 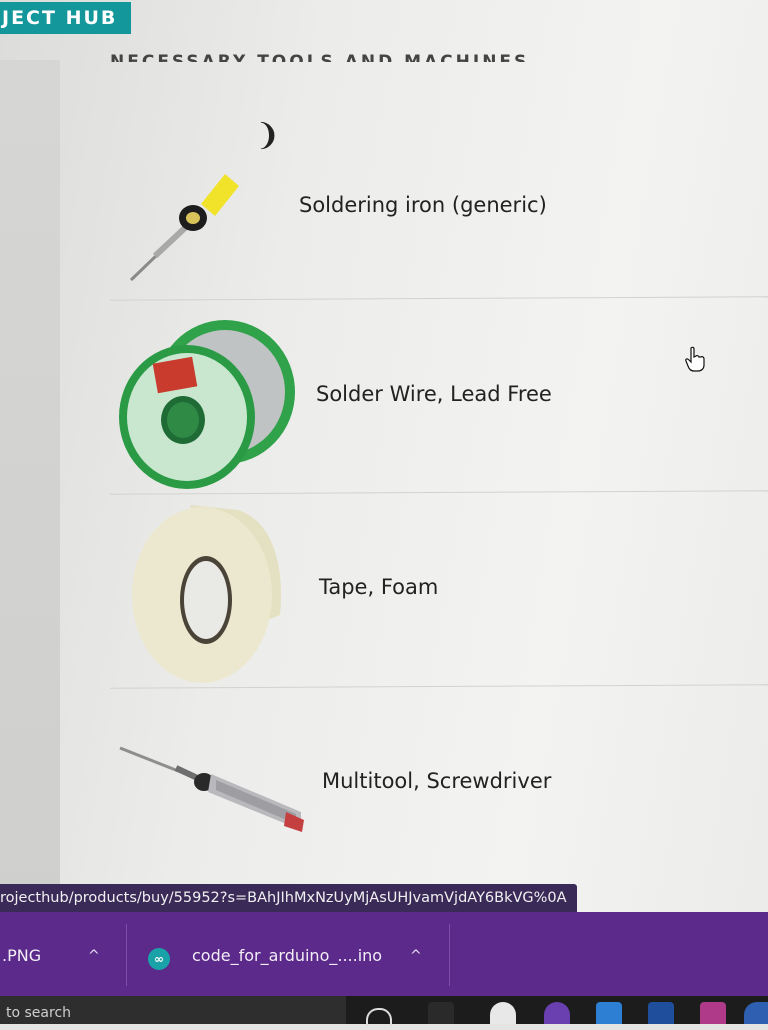 What do you see at coordinates (449, 955) in the screenshot?
I see `download-separator` at bounding box center [449, 955].